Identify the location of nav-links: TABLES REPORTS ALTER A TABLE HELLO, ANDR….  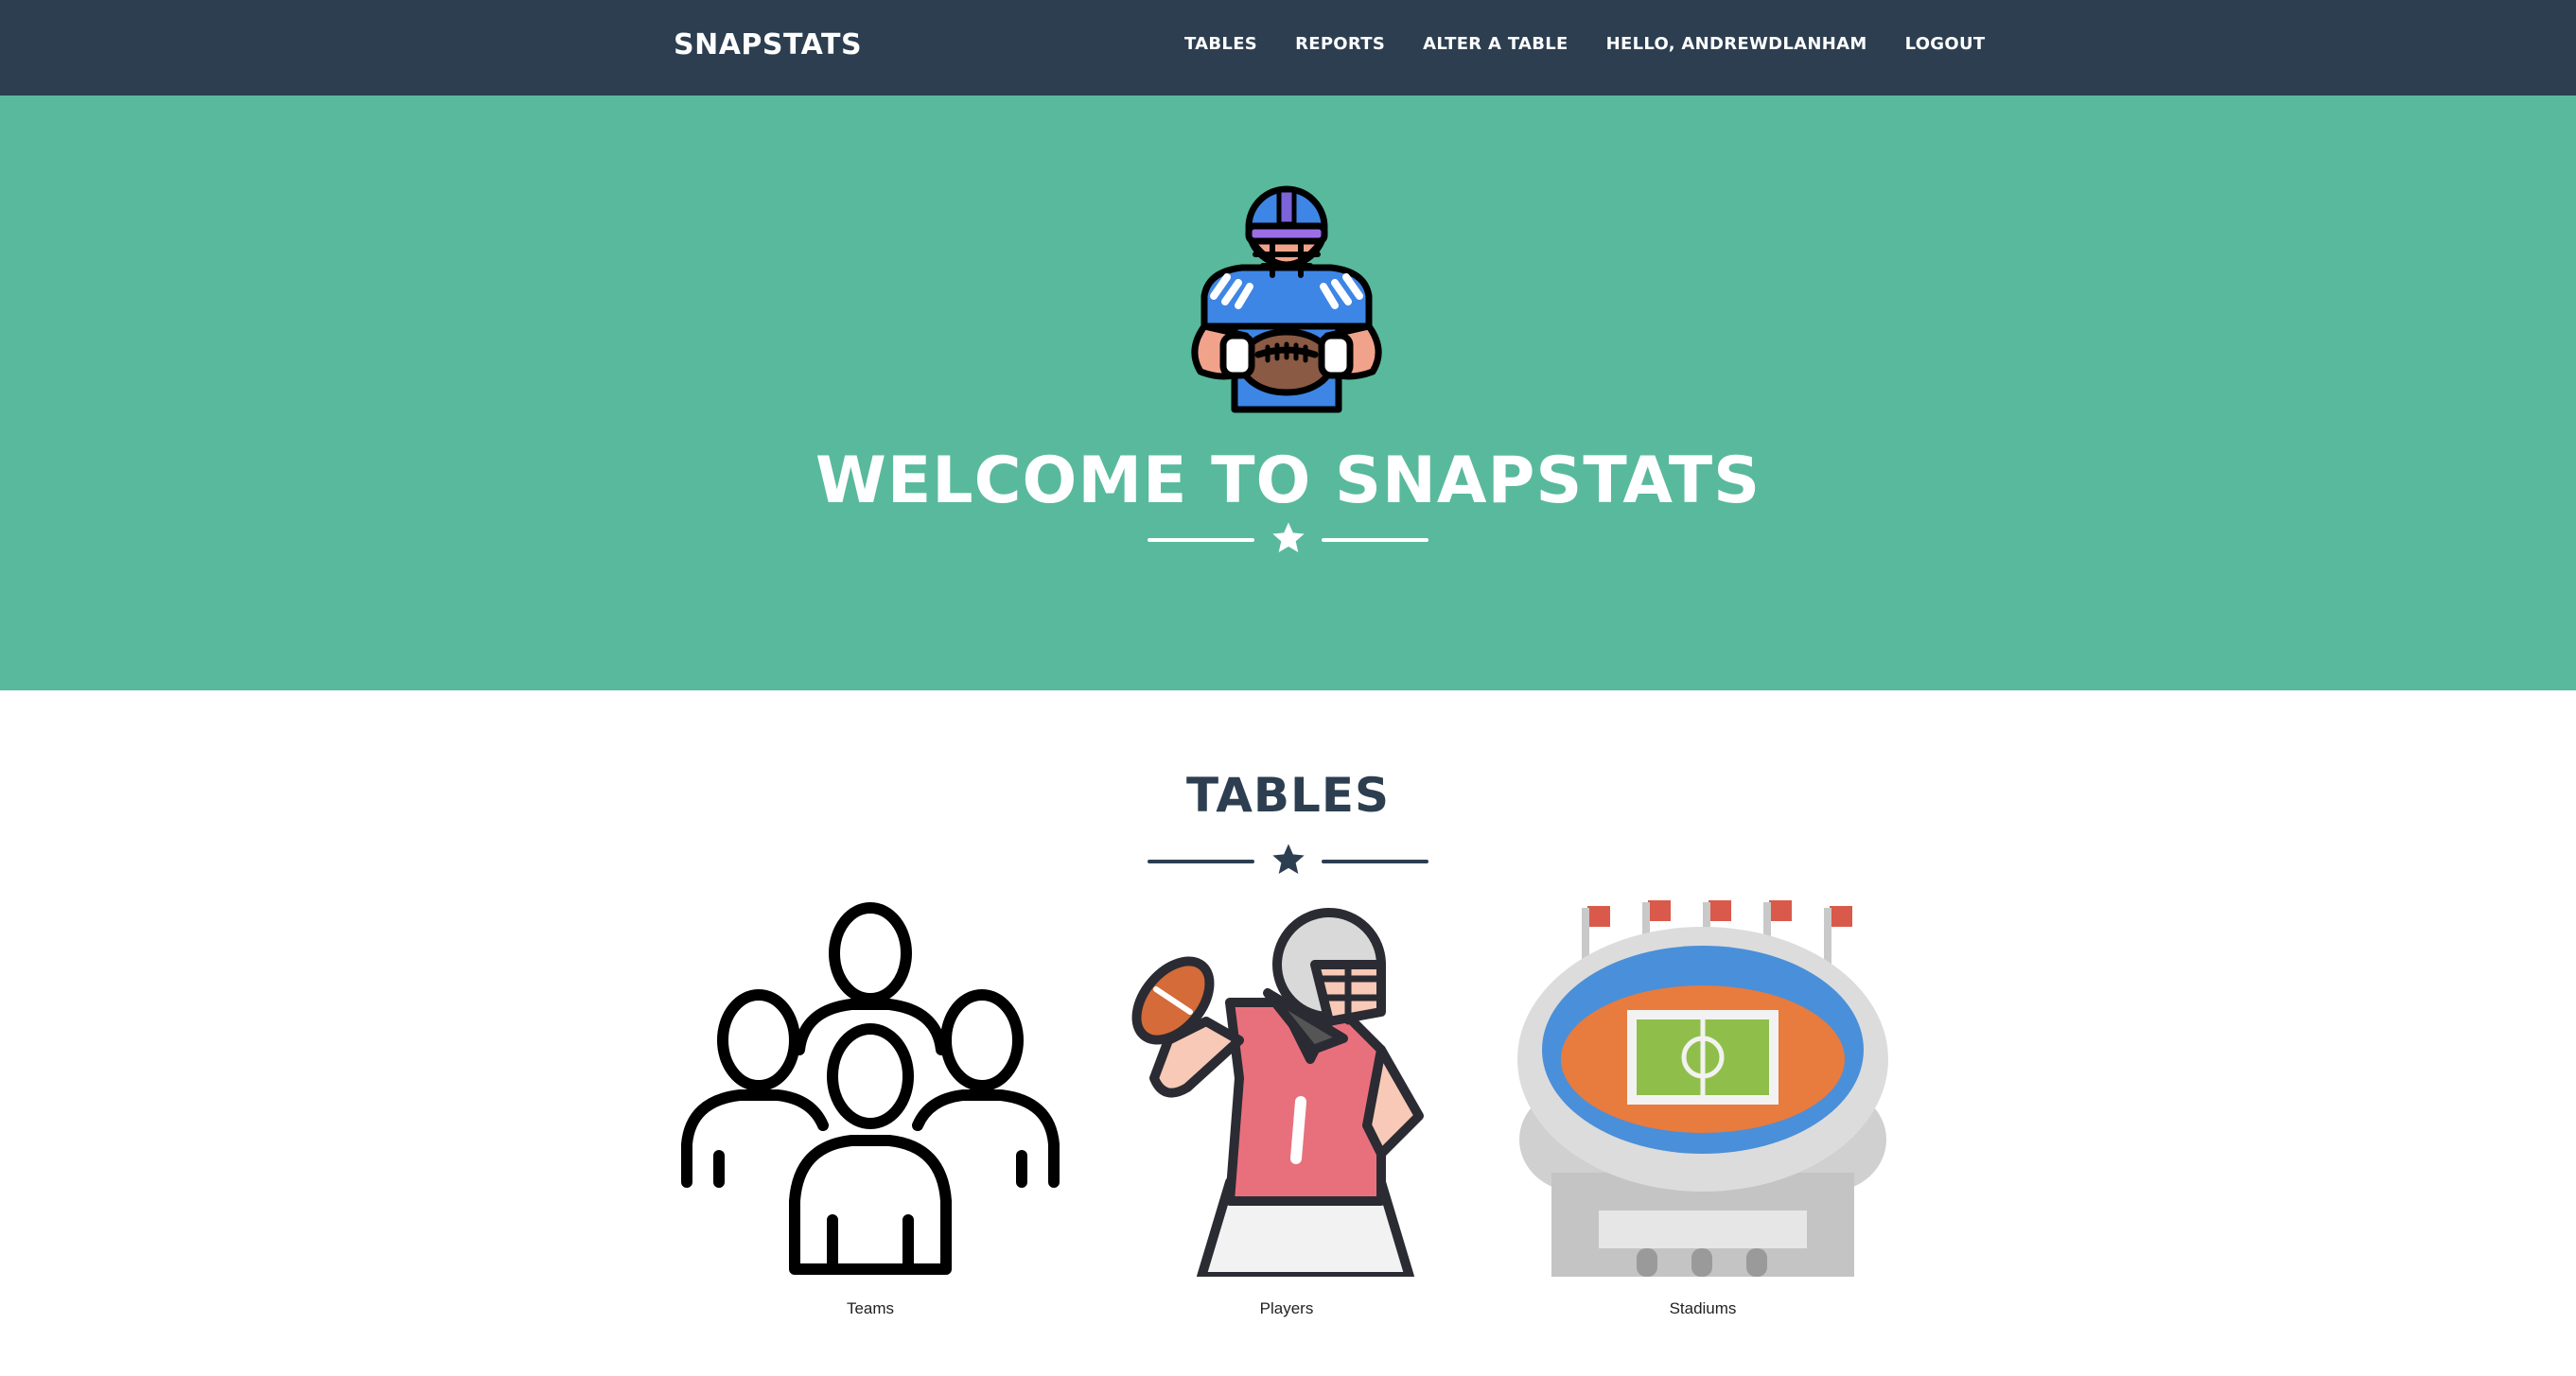
(1604, 44).